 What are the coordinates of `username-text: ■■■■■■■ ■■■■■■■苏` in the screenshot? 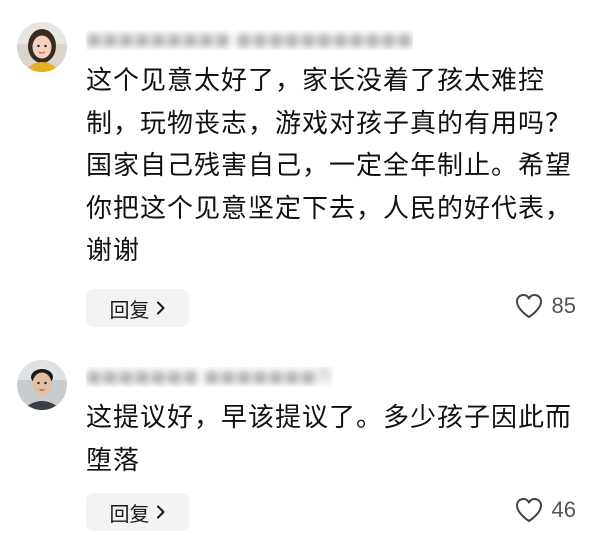 It's located at (210, 377).